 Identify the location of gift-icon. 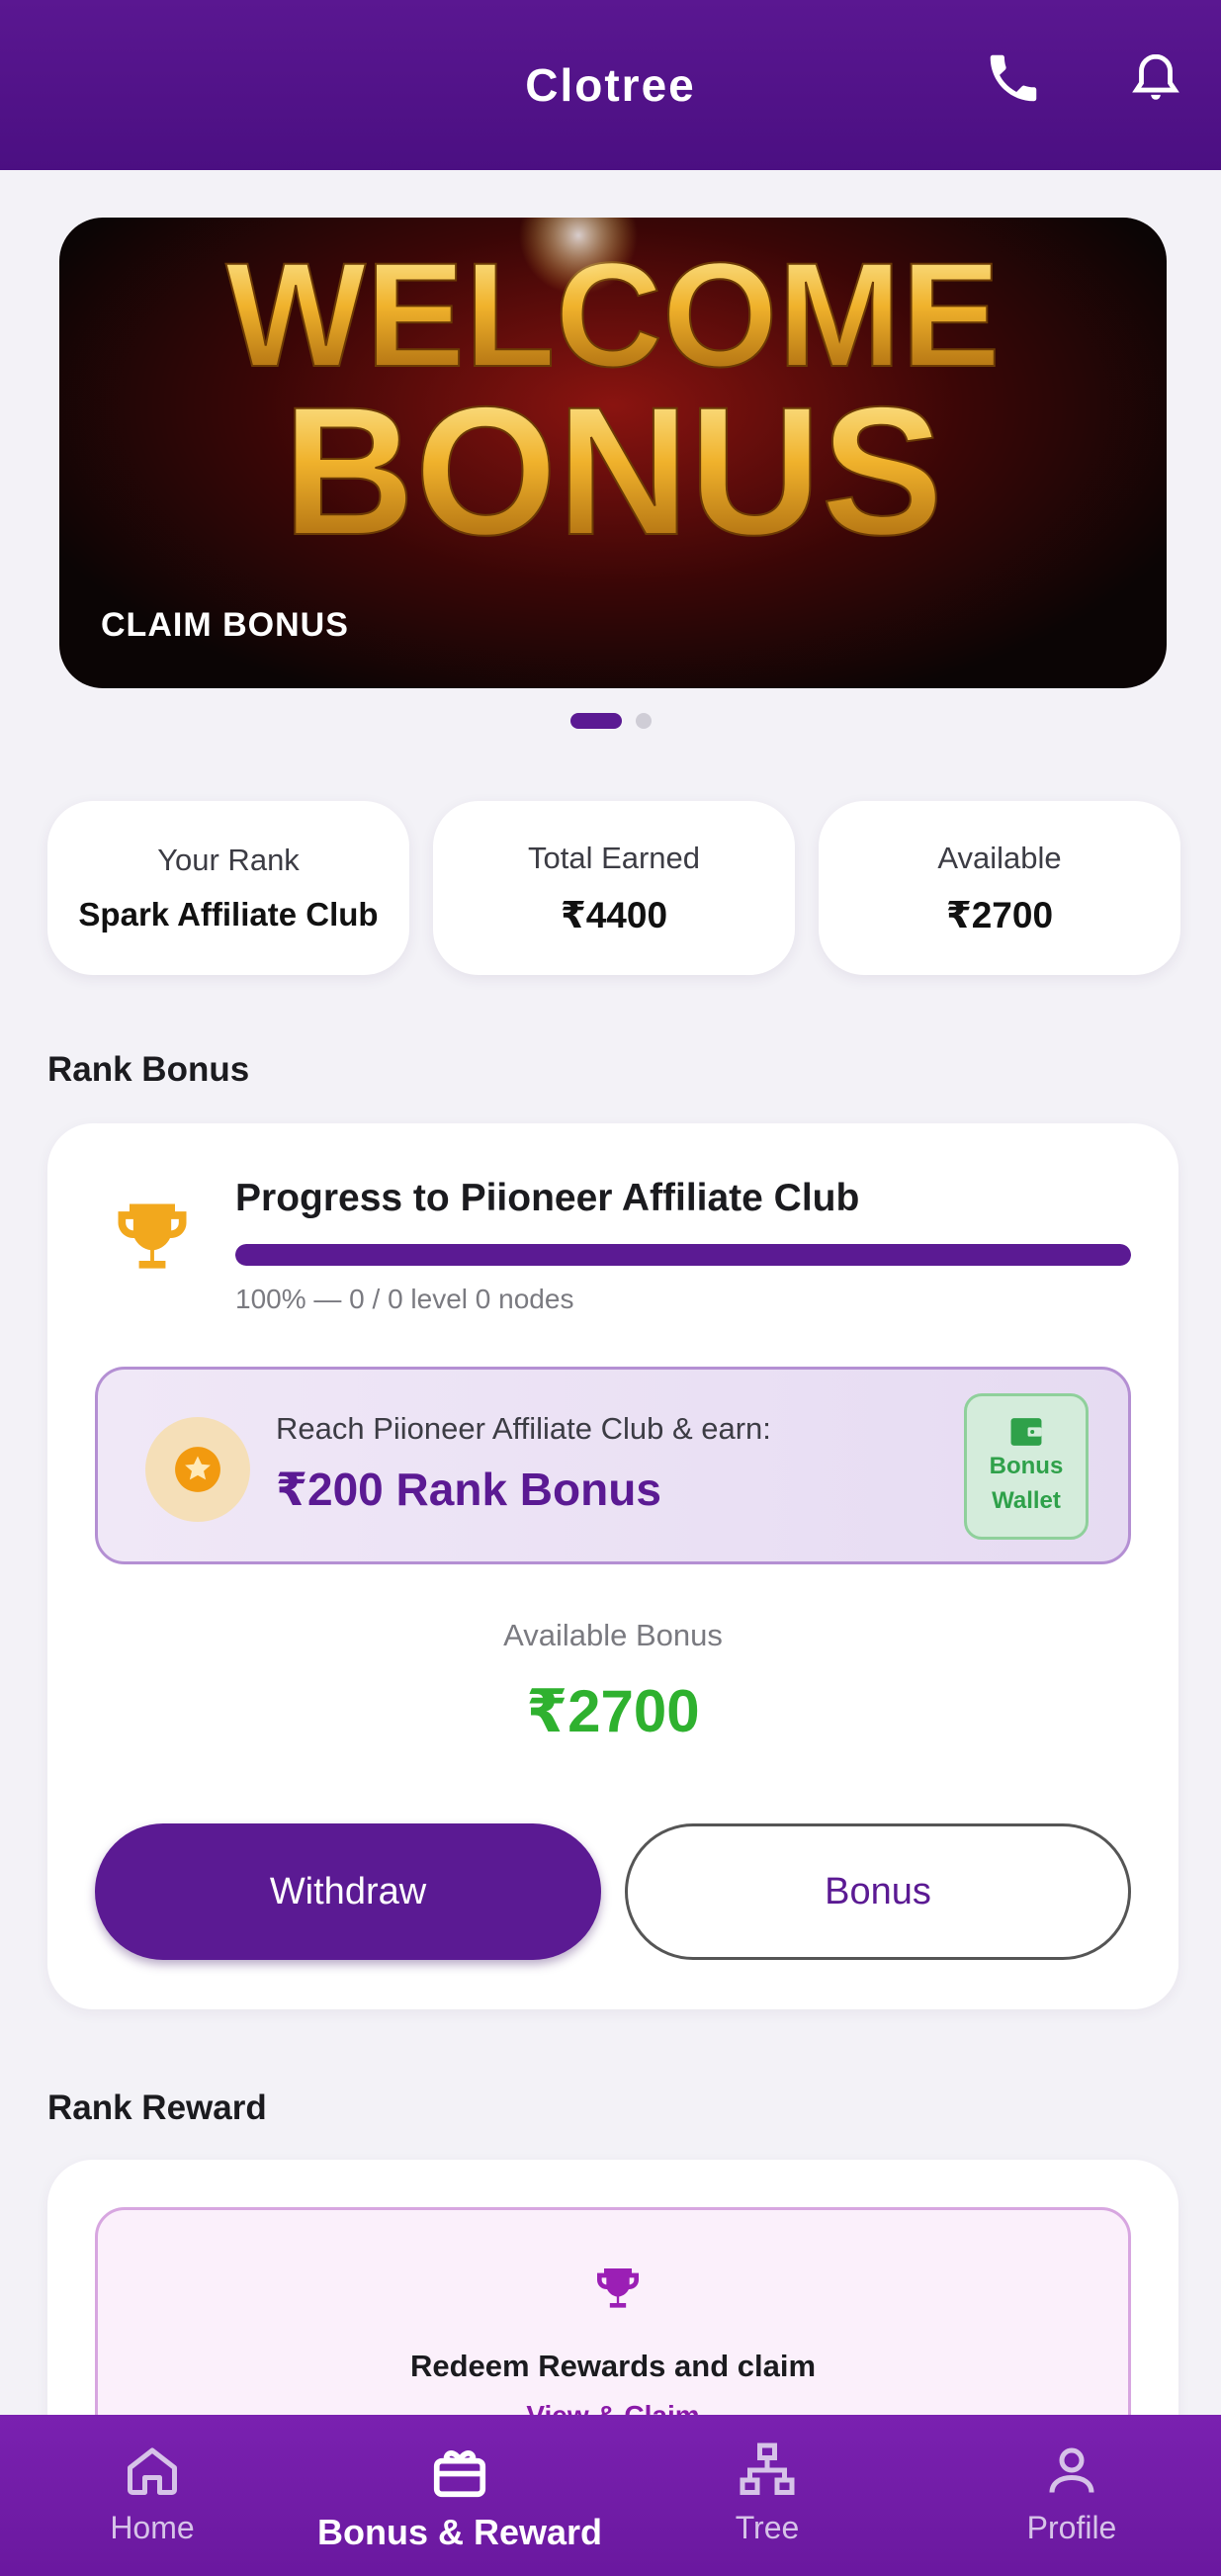
(459, 2473).